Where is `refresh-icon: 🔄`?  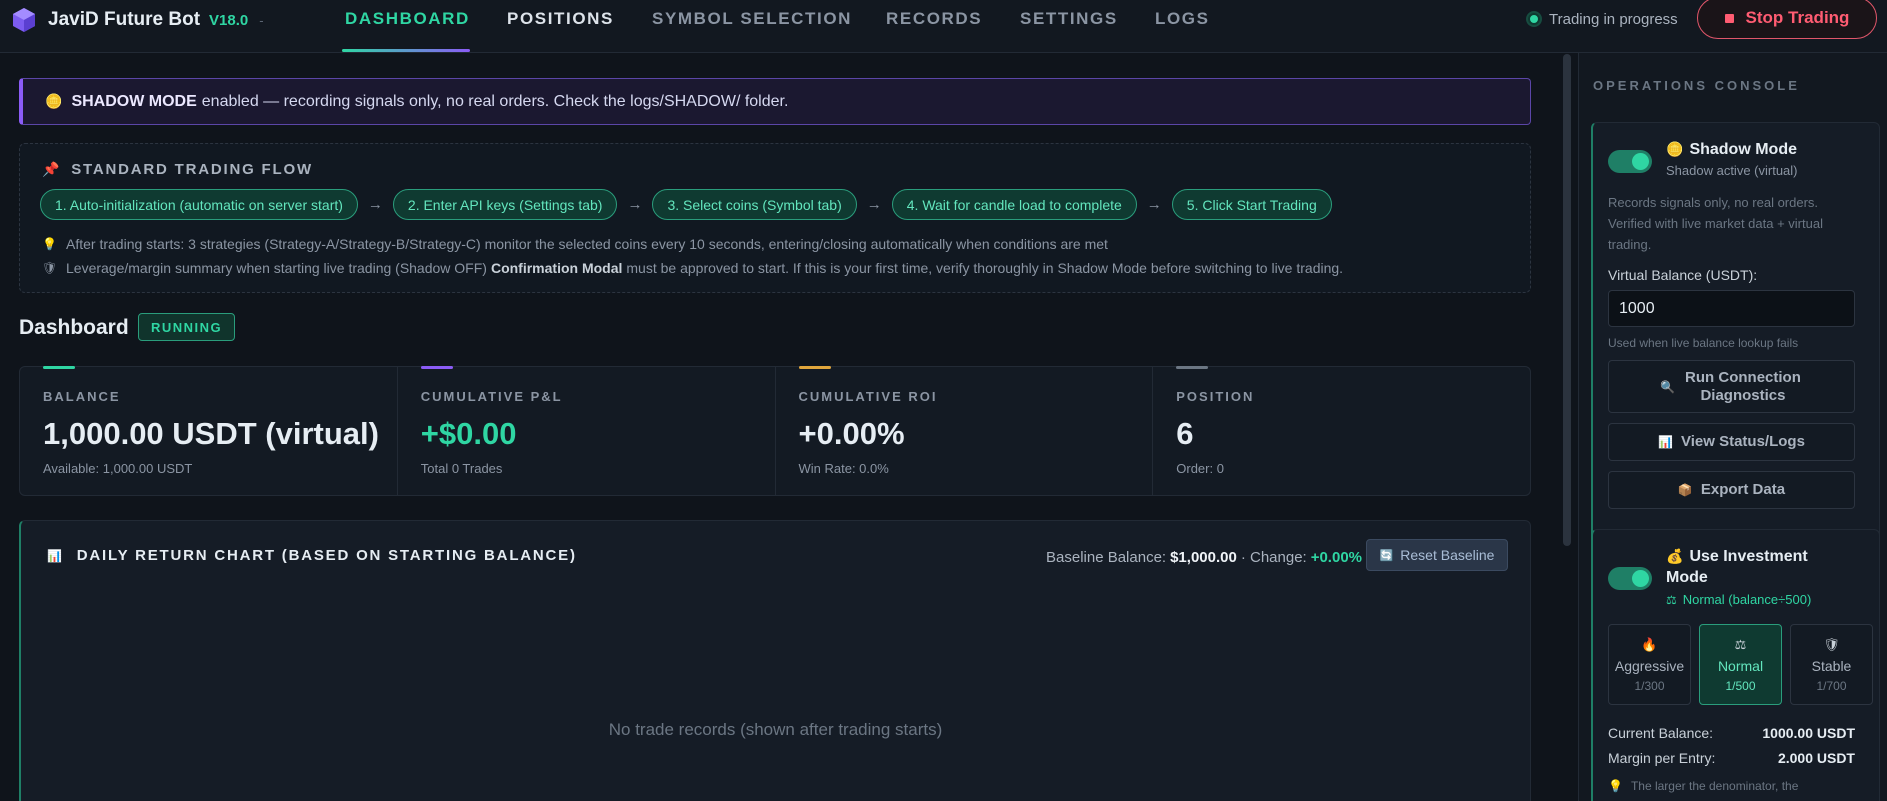
refresh-icon: 🔄 is located at coordinates (1386, 555).